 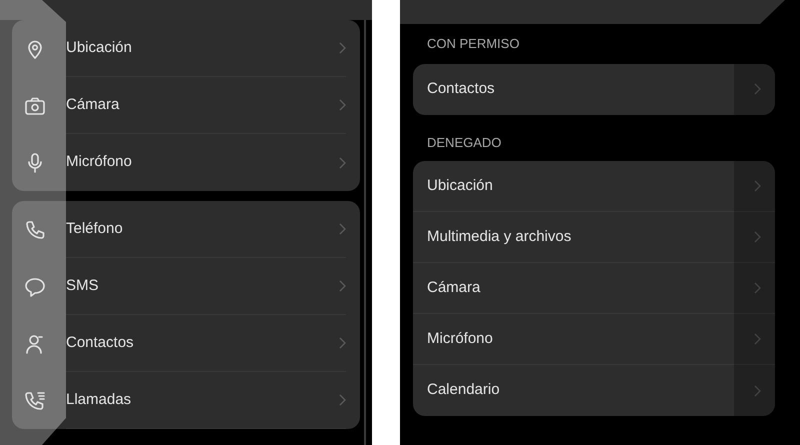 I want to click on item-label: Teléfono, so click(x=95, y=228).